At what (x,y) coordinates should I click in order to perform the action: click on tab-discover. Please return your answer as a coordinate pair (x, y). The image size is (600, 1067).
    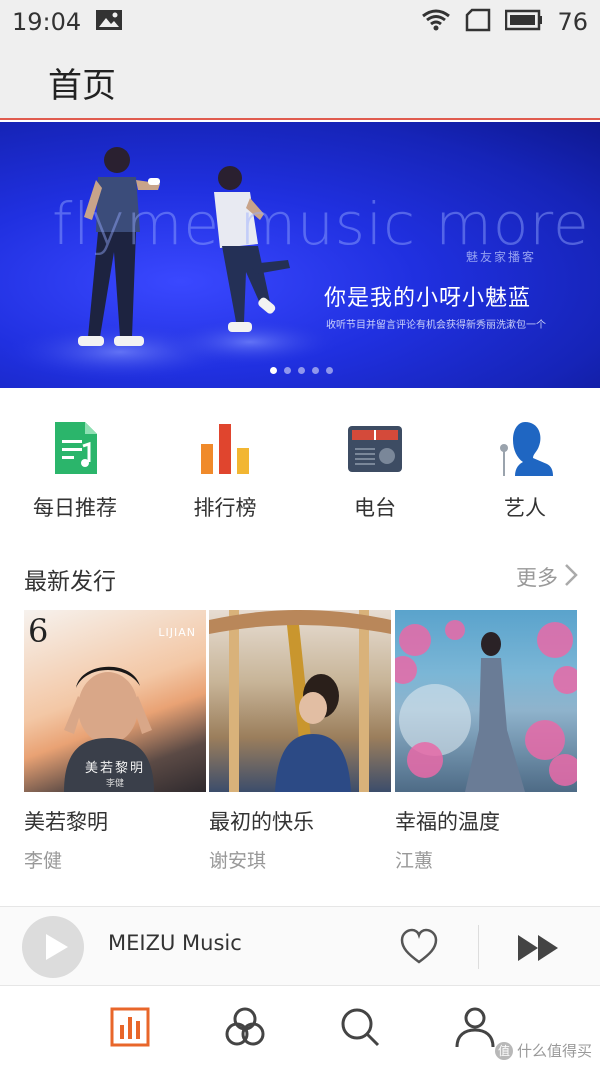
    Looking at the image, I should click on (244, 1027).